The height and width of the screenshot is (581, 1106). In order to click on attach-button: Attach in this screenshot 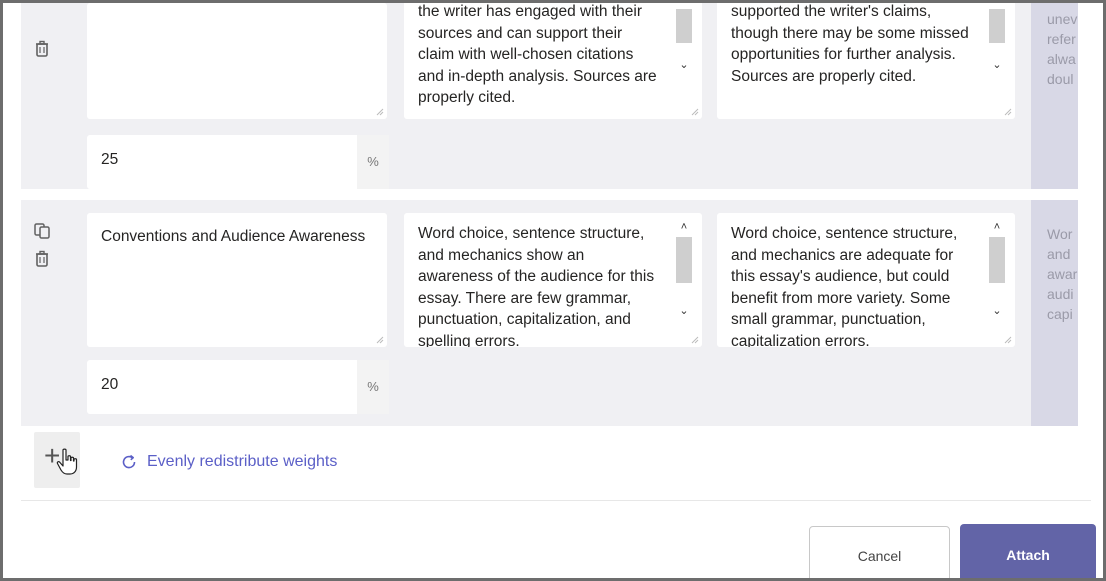, I will do `click(1028, 551)`.